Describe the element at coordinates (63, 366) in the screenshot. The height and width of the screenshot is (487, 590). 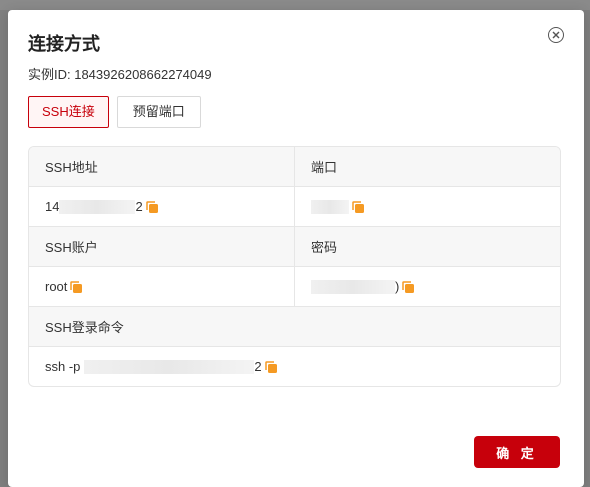
I see `ssh-command-value-start: ssh -p` at that location.